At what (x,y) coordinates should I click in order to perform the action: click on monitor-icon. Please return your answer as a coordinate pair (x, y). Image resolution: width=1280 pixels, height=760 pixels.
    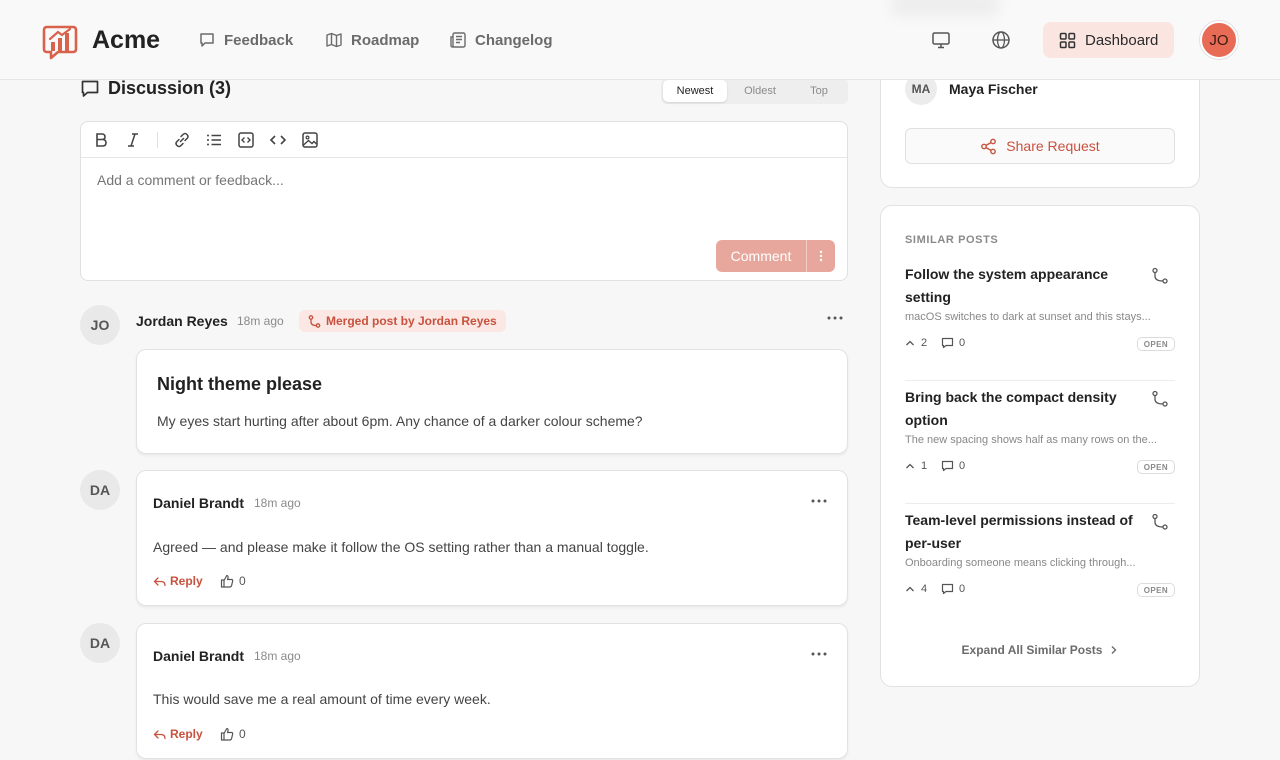
    Looking at the image, I should click on (941, 40).